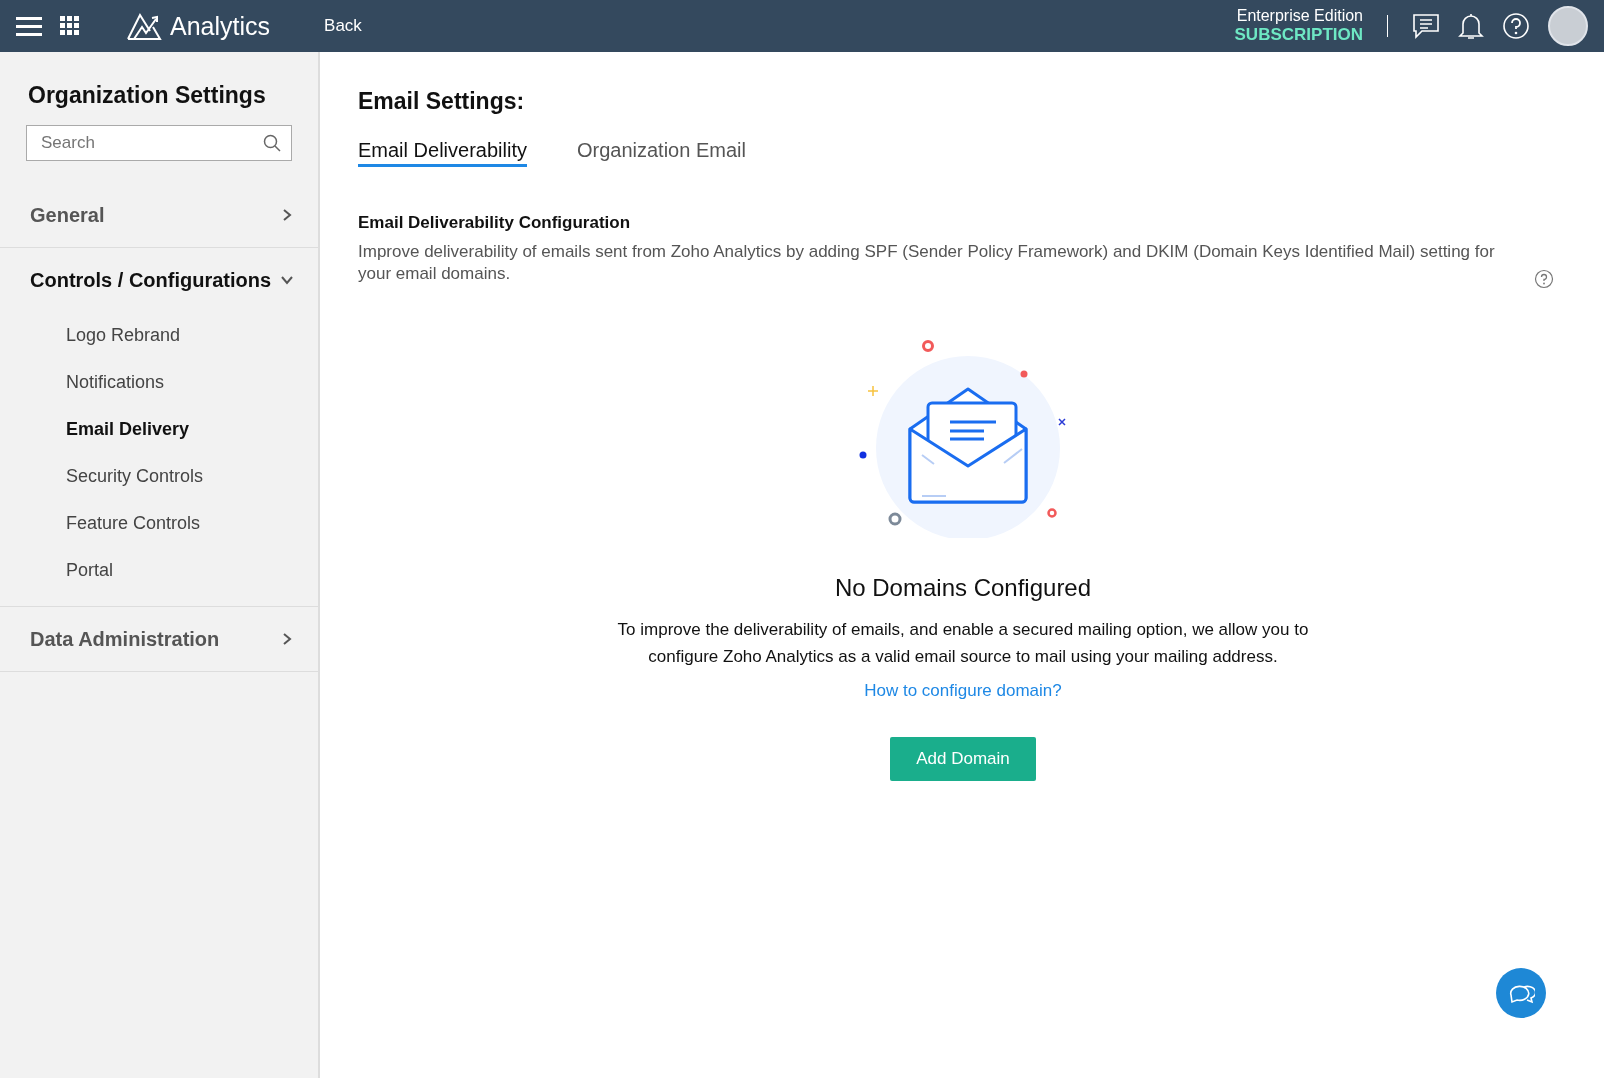 Image resolution: width=1604 pixels, height=1078 pixels. I want to click on sidebar-item: Logo Rebrand, so click(159, 335).